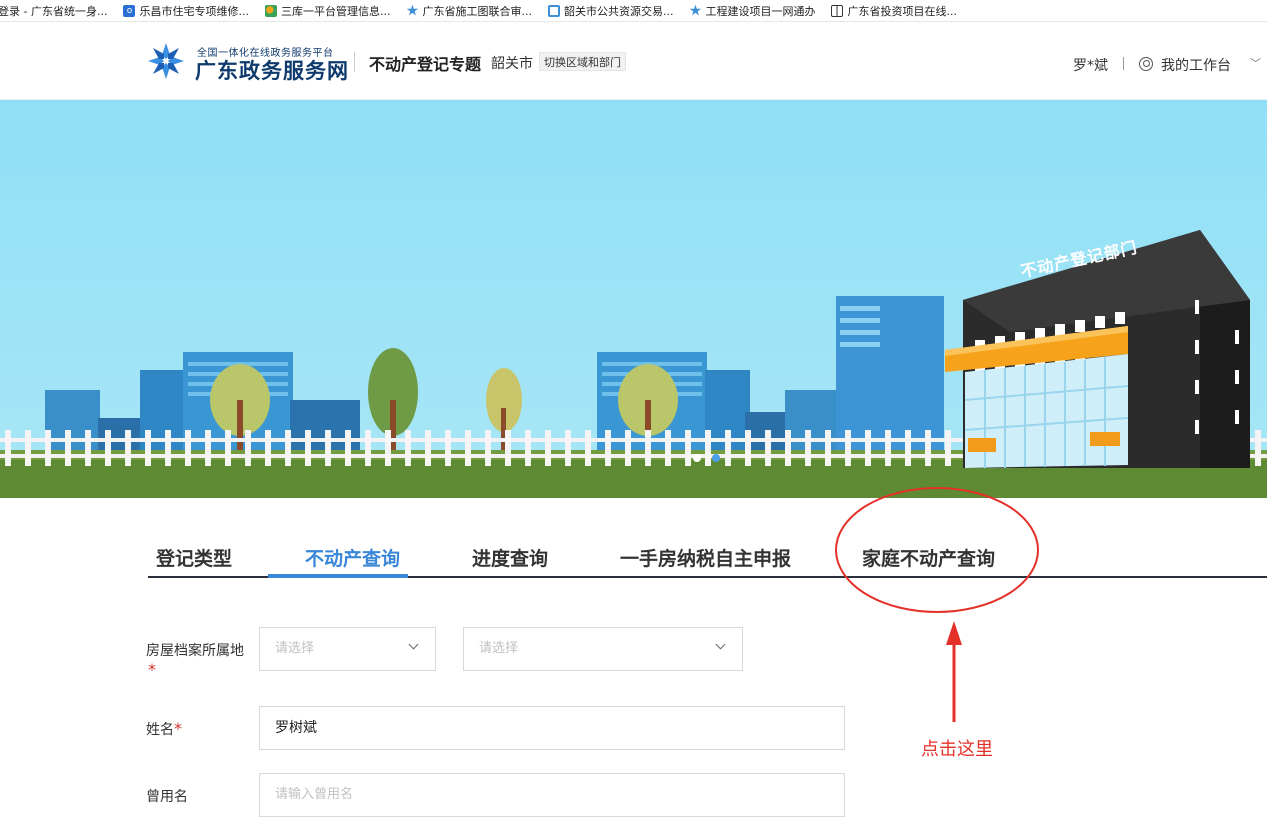  I want to click on globe-icon, so click(837, 11).